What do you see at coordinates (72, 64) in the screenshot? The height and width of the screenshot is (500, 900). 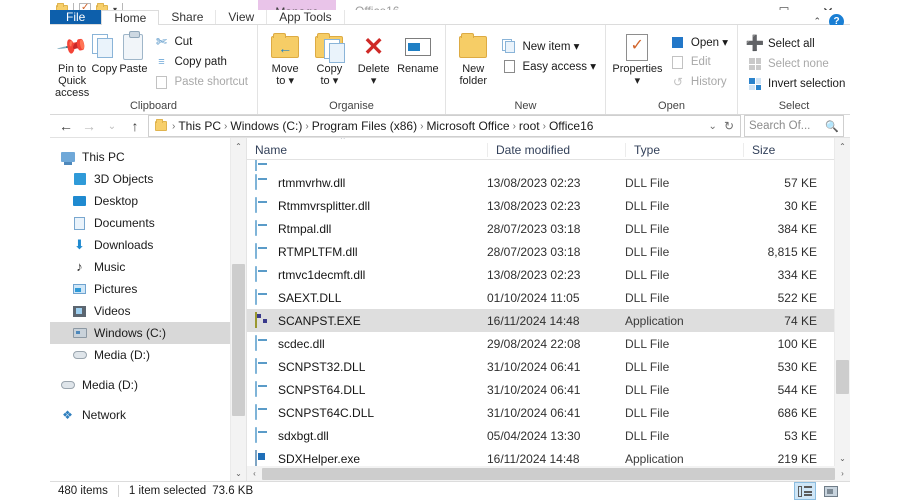 I see `pin-to-quick-access-button: 📌 Pin to Quick access` at bounding box center [72, 64].